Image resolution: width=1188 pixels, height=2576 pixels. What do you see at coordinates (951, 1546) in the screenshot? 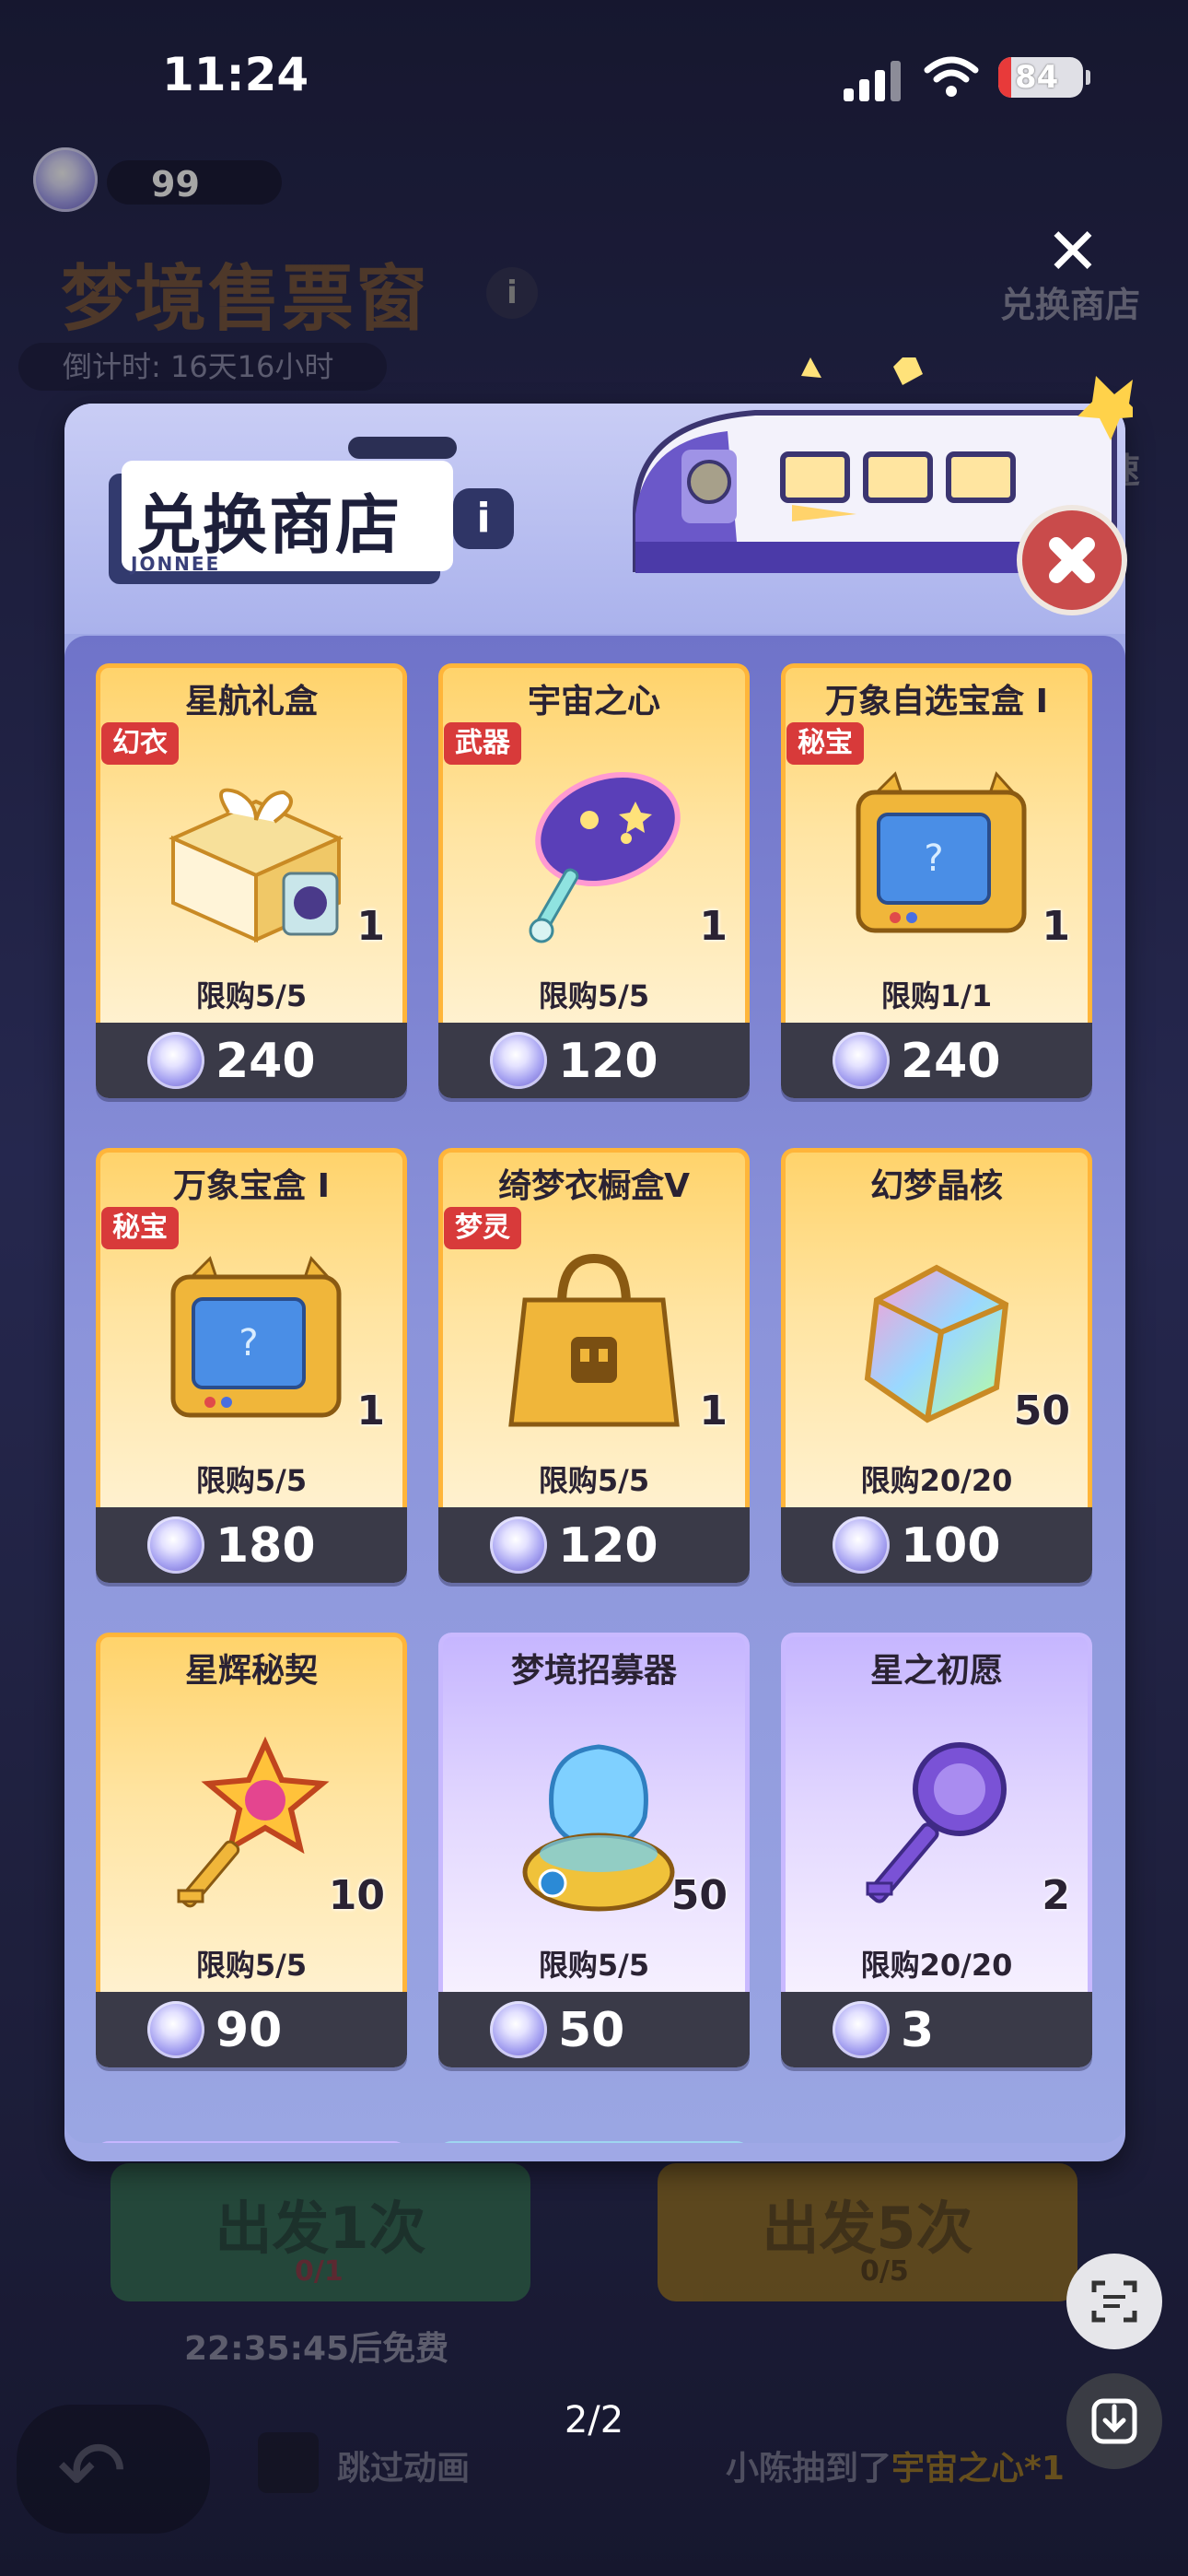
I see `item-price: 100` at bounding box center [951, 1546].